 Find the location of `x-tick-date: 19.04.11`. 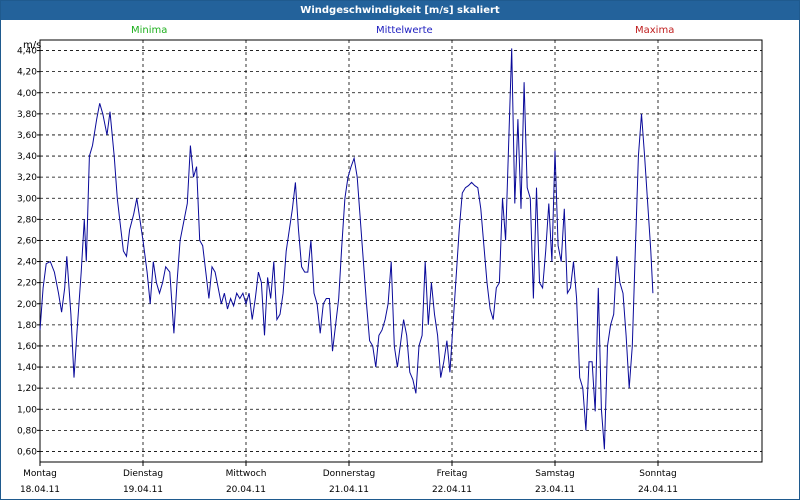

x-tick-date: 19.04.11 is located at coordinates (143, 490).